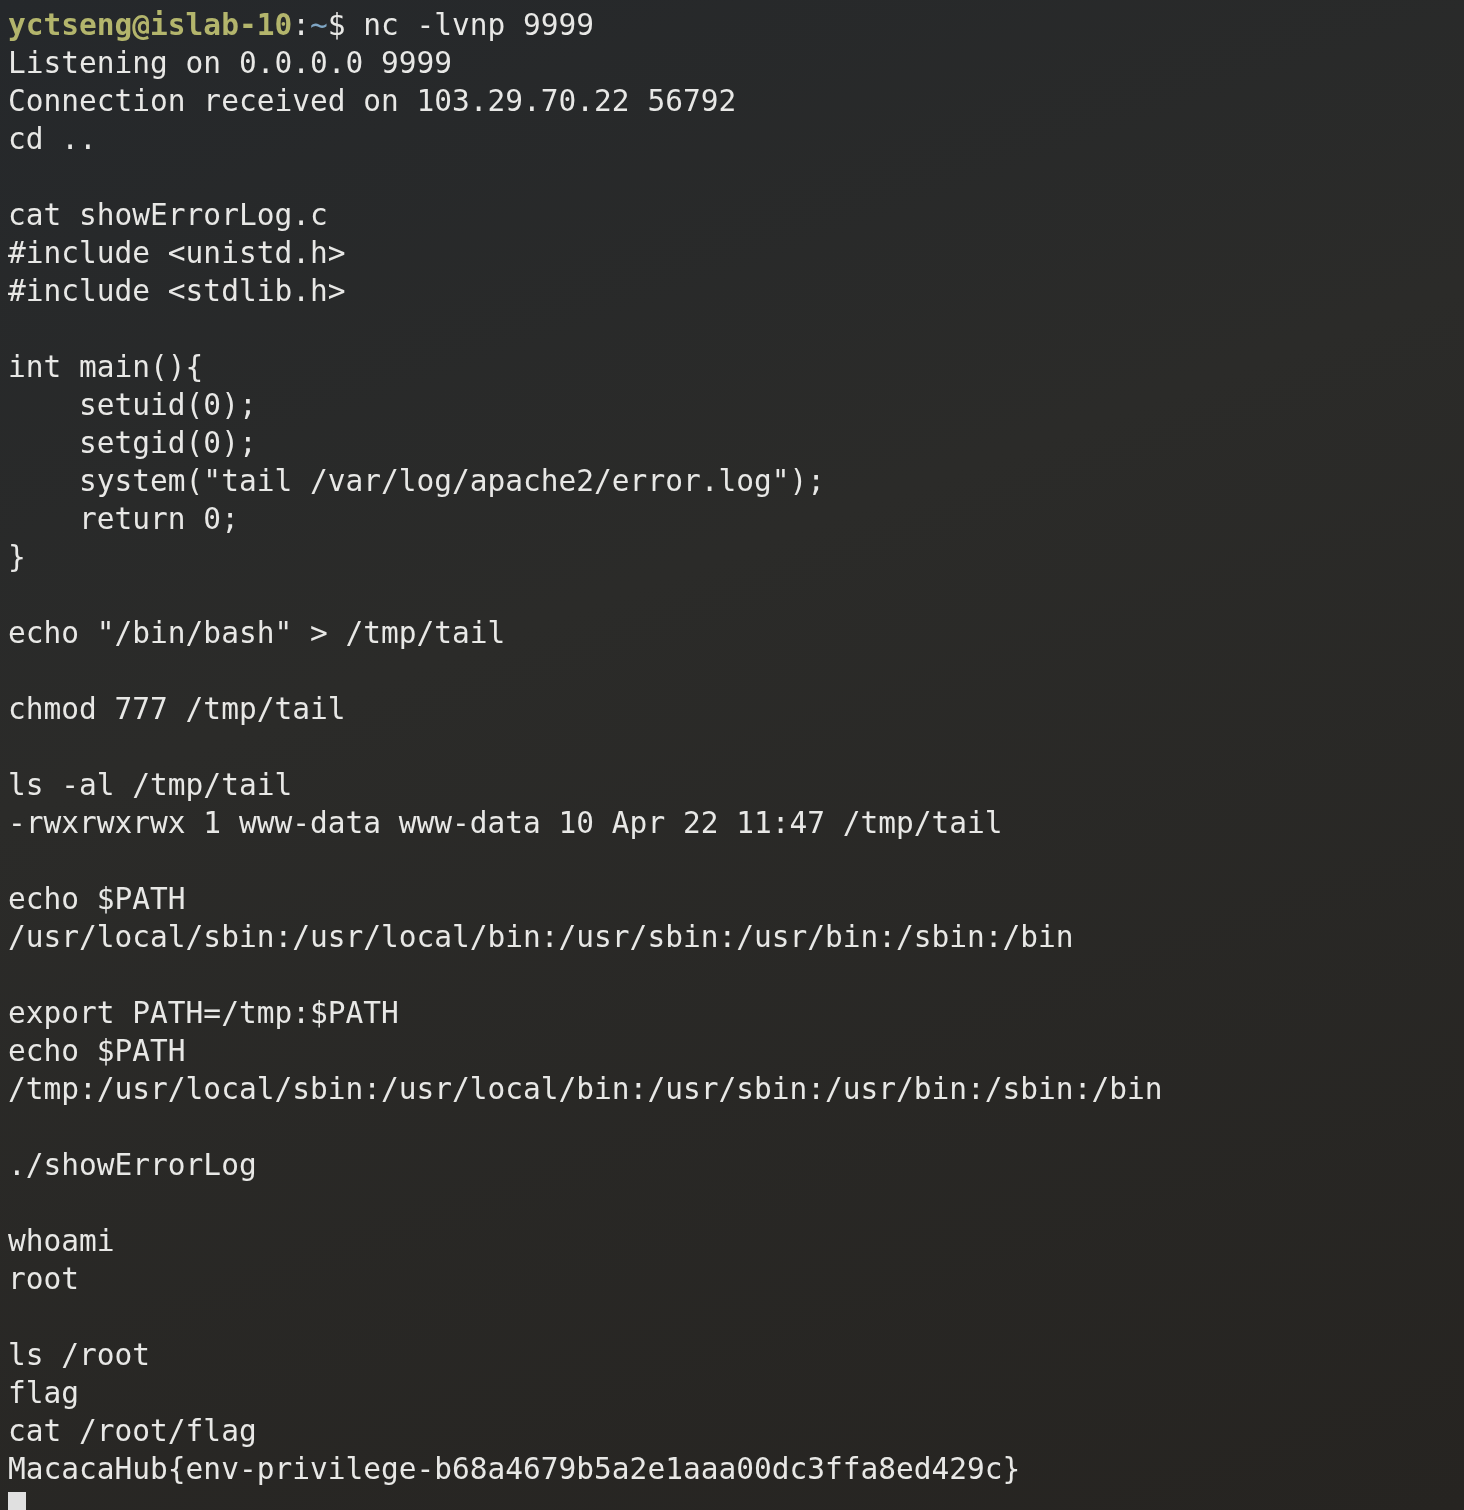 The height and width of the screenshot is (1510, 1464). Describe the element at coordinates (61, 1241) in the screenshot. I see `output-line: whoami` at that location.